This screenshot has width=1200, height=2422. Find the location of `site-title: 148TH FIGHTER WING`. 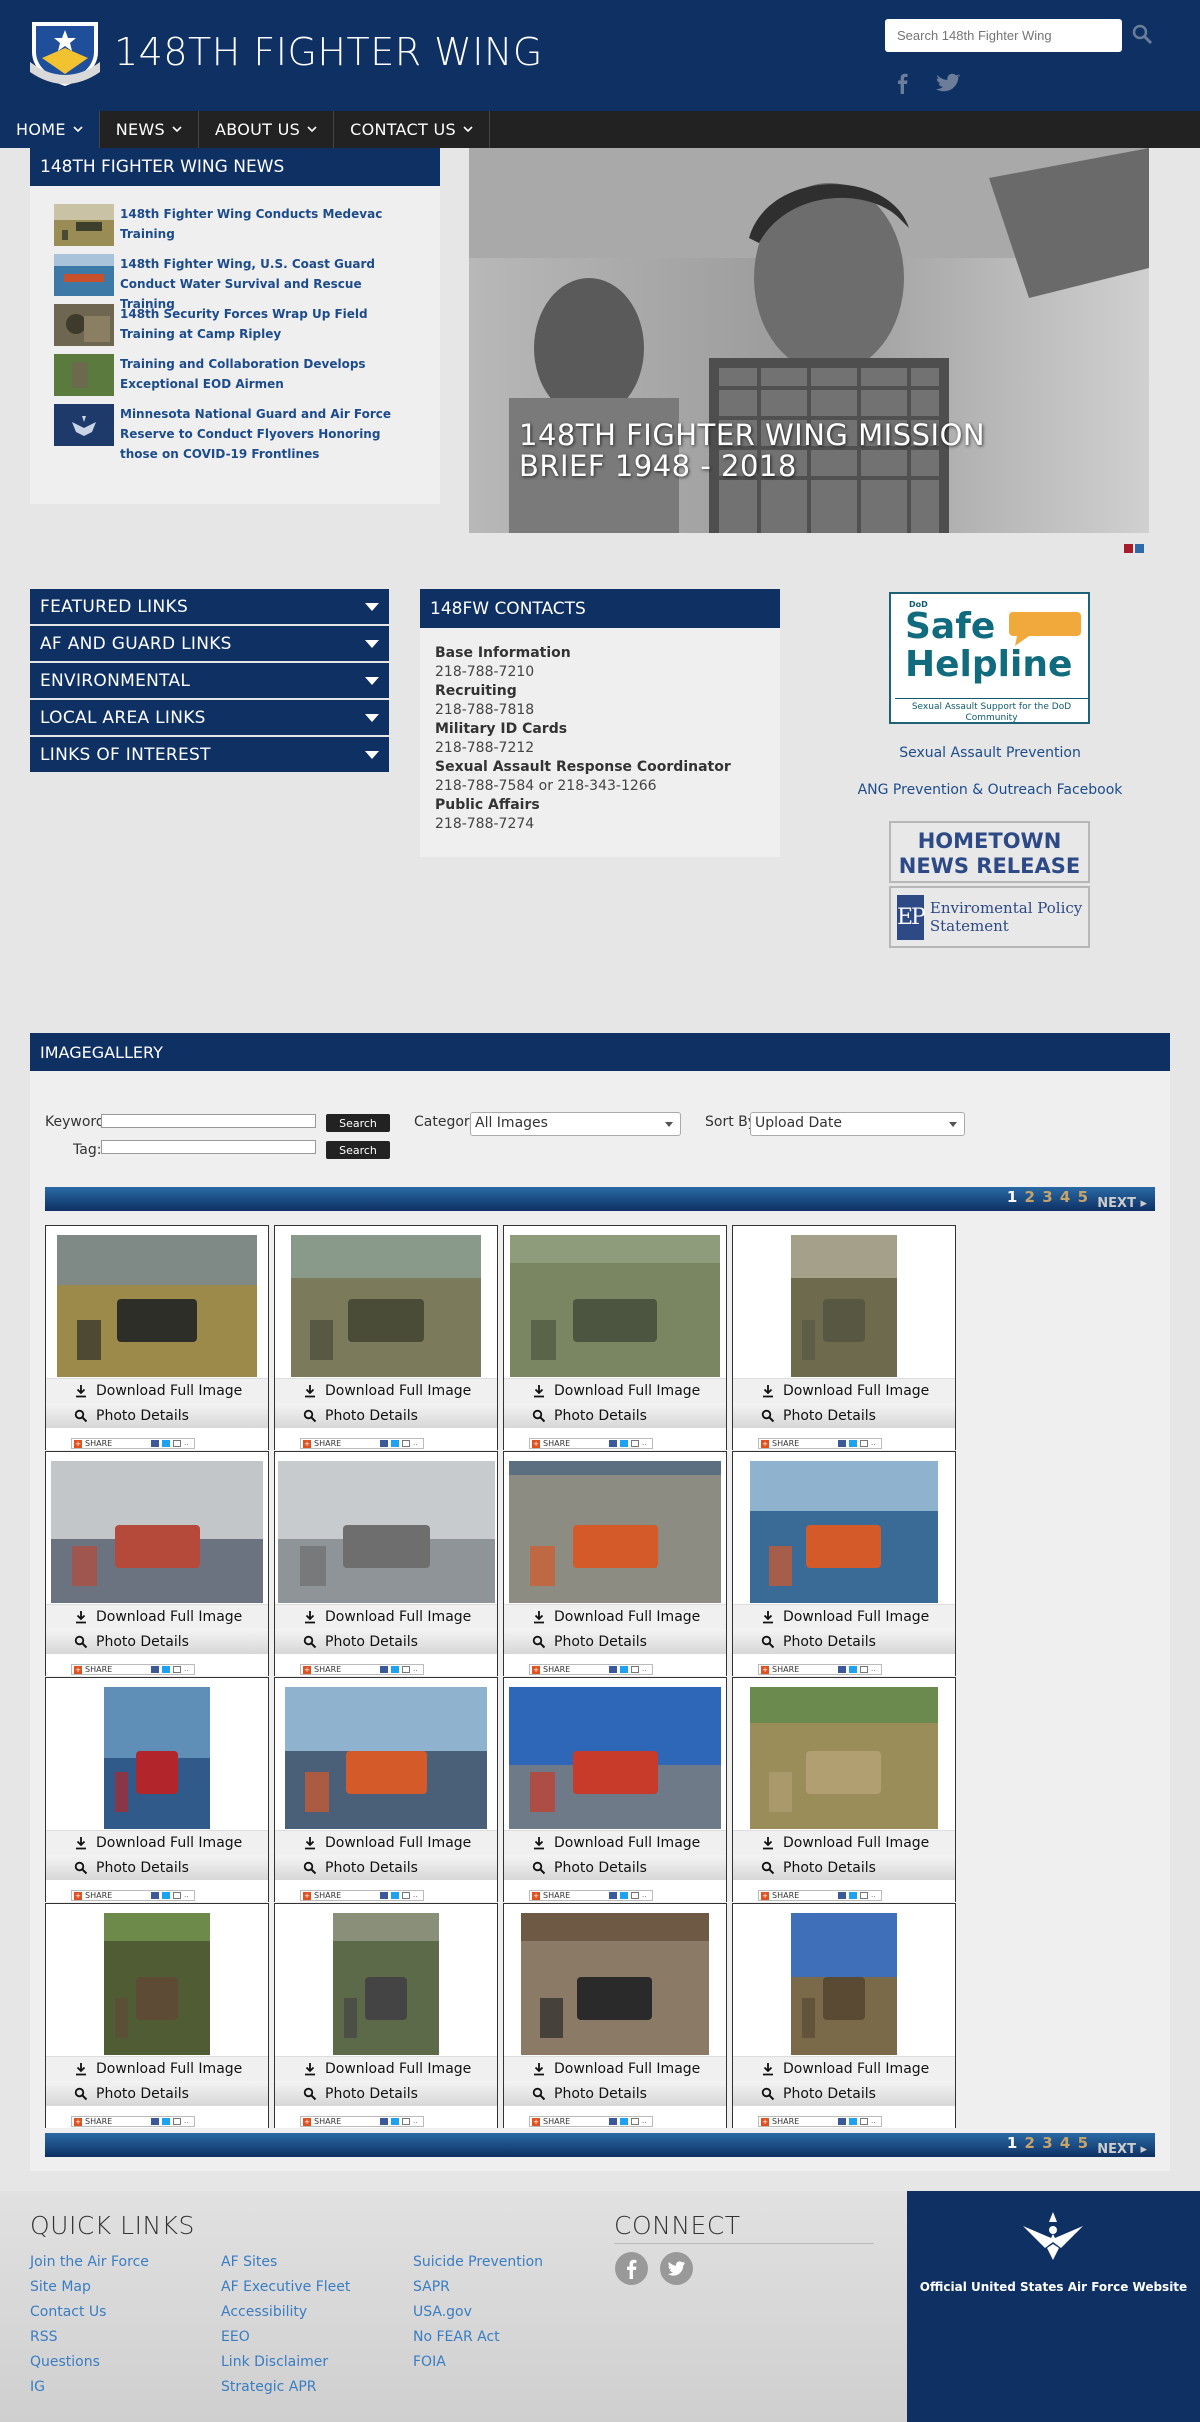

site-title: 148TH FIGHTER WING is located at coordinates (328, 52).